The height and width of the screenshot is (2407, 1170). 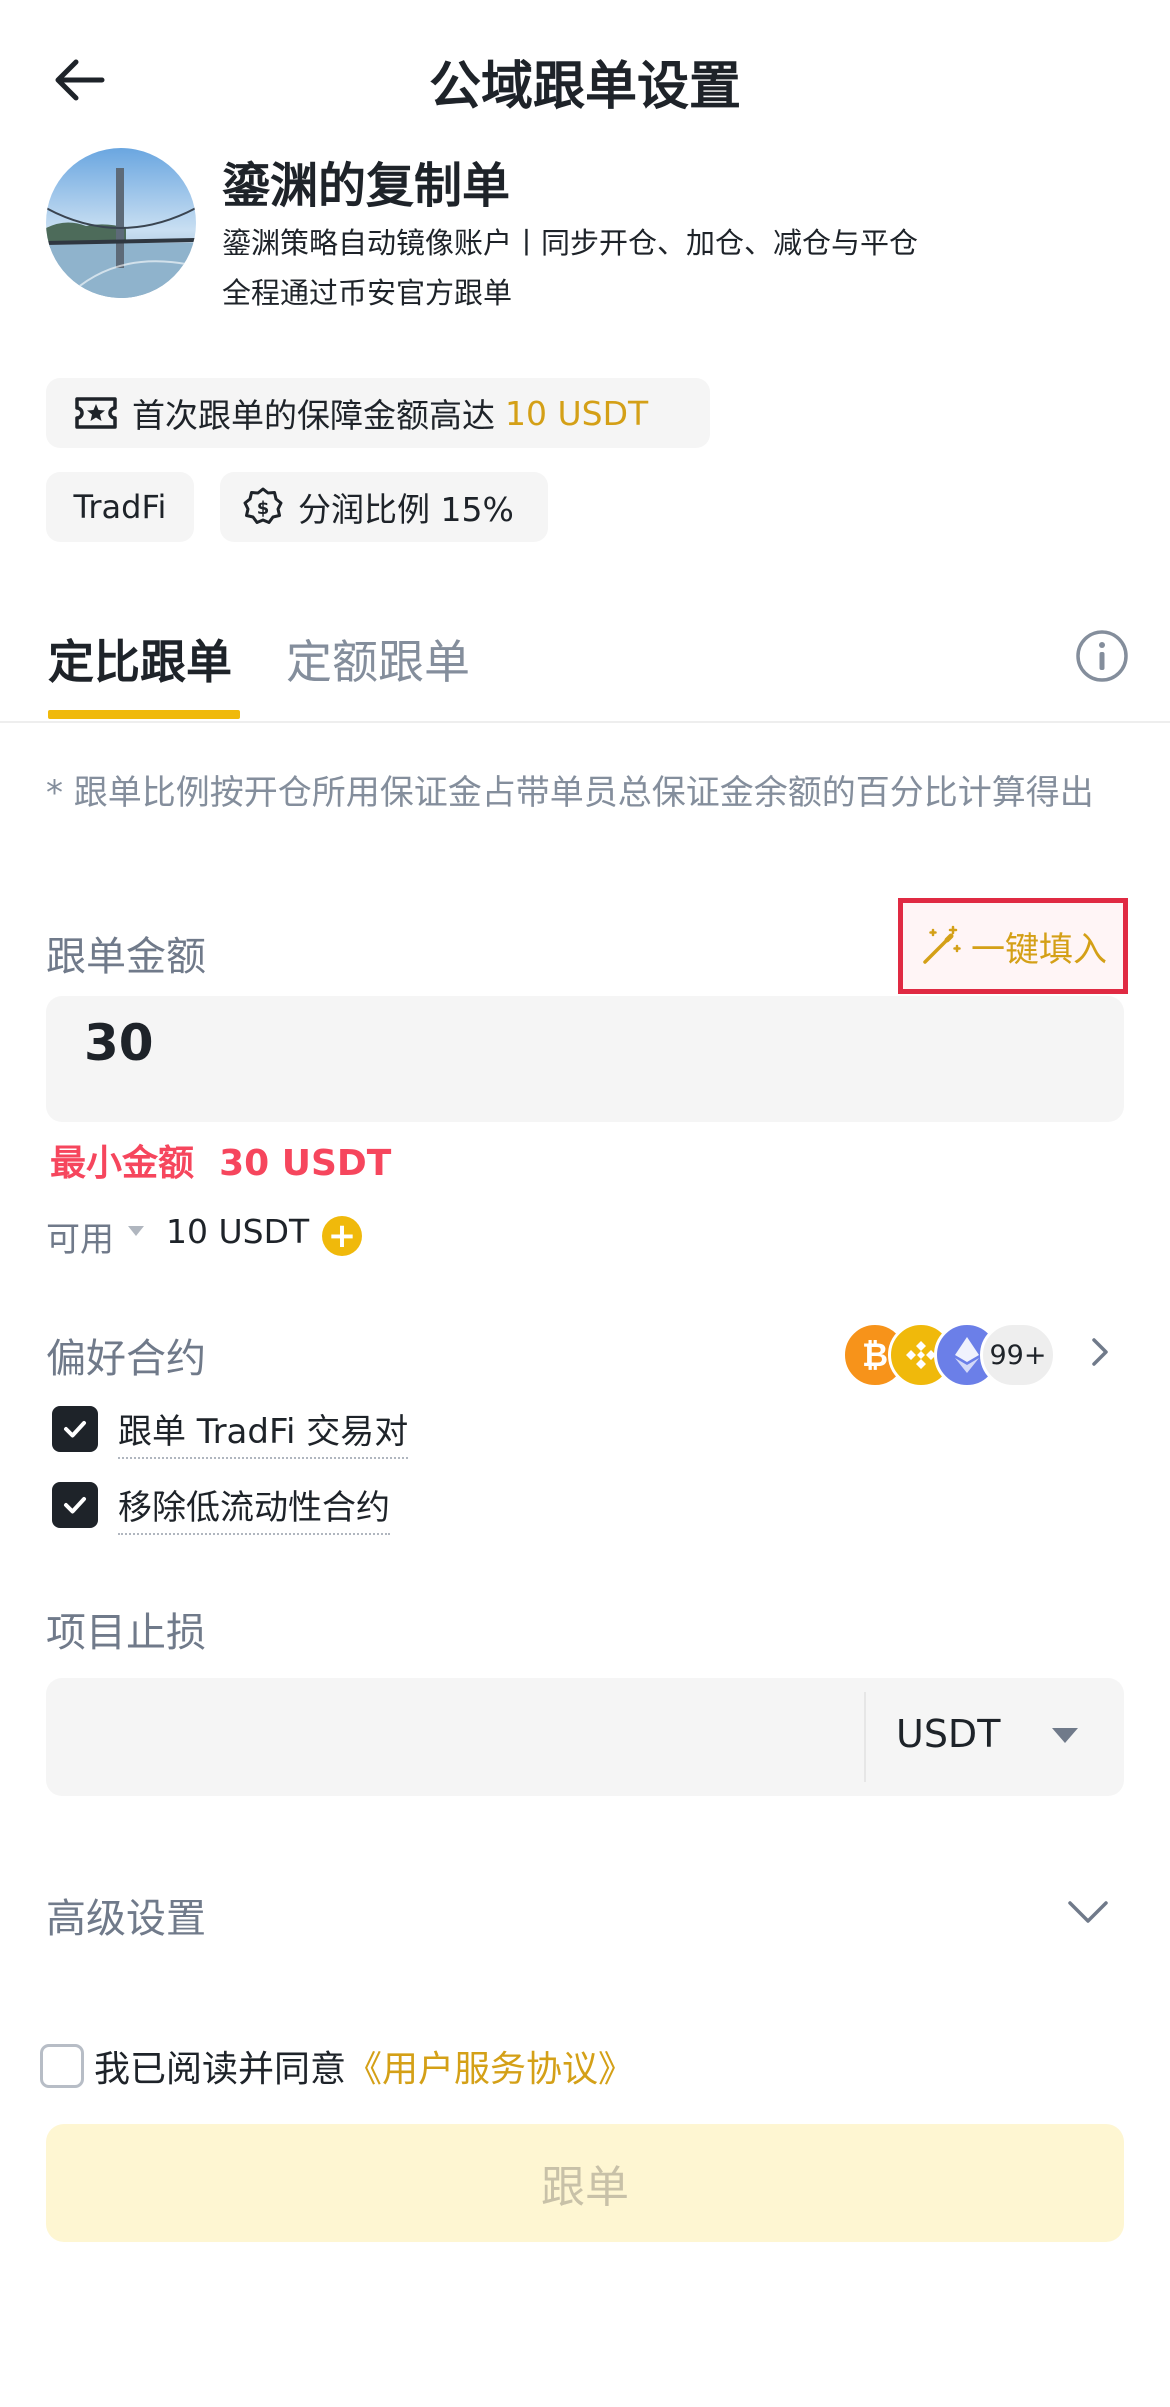 What do you see at coordinates (366, 186) in the screenshot?
I see `trader-name: 鎏渊的复制单` at bounding box center [366, 186].